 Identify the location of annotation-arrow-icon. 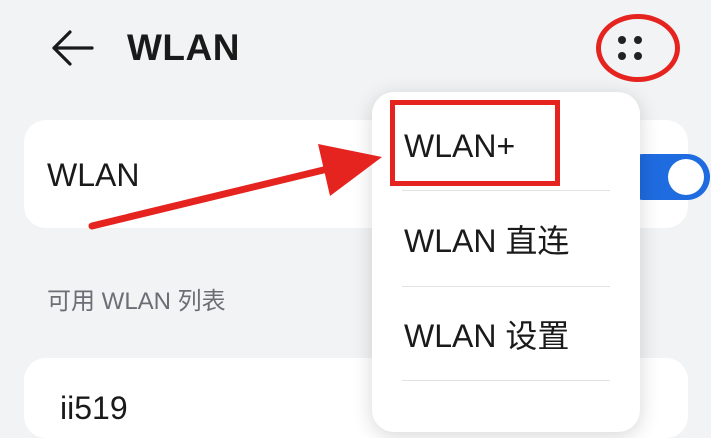
(235, 187).